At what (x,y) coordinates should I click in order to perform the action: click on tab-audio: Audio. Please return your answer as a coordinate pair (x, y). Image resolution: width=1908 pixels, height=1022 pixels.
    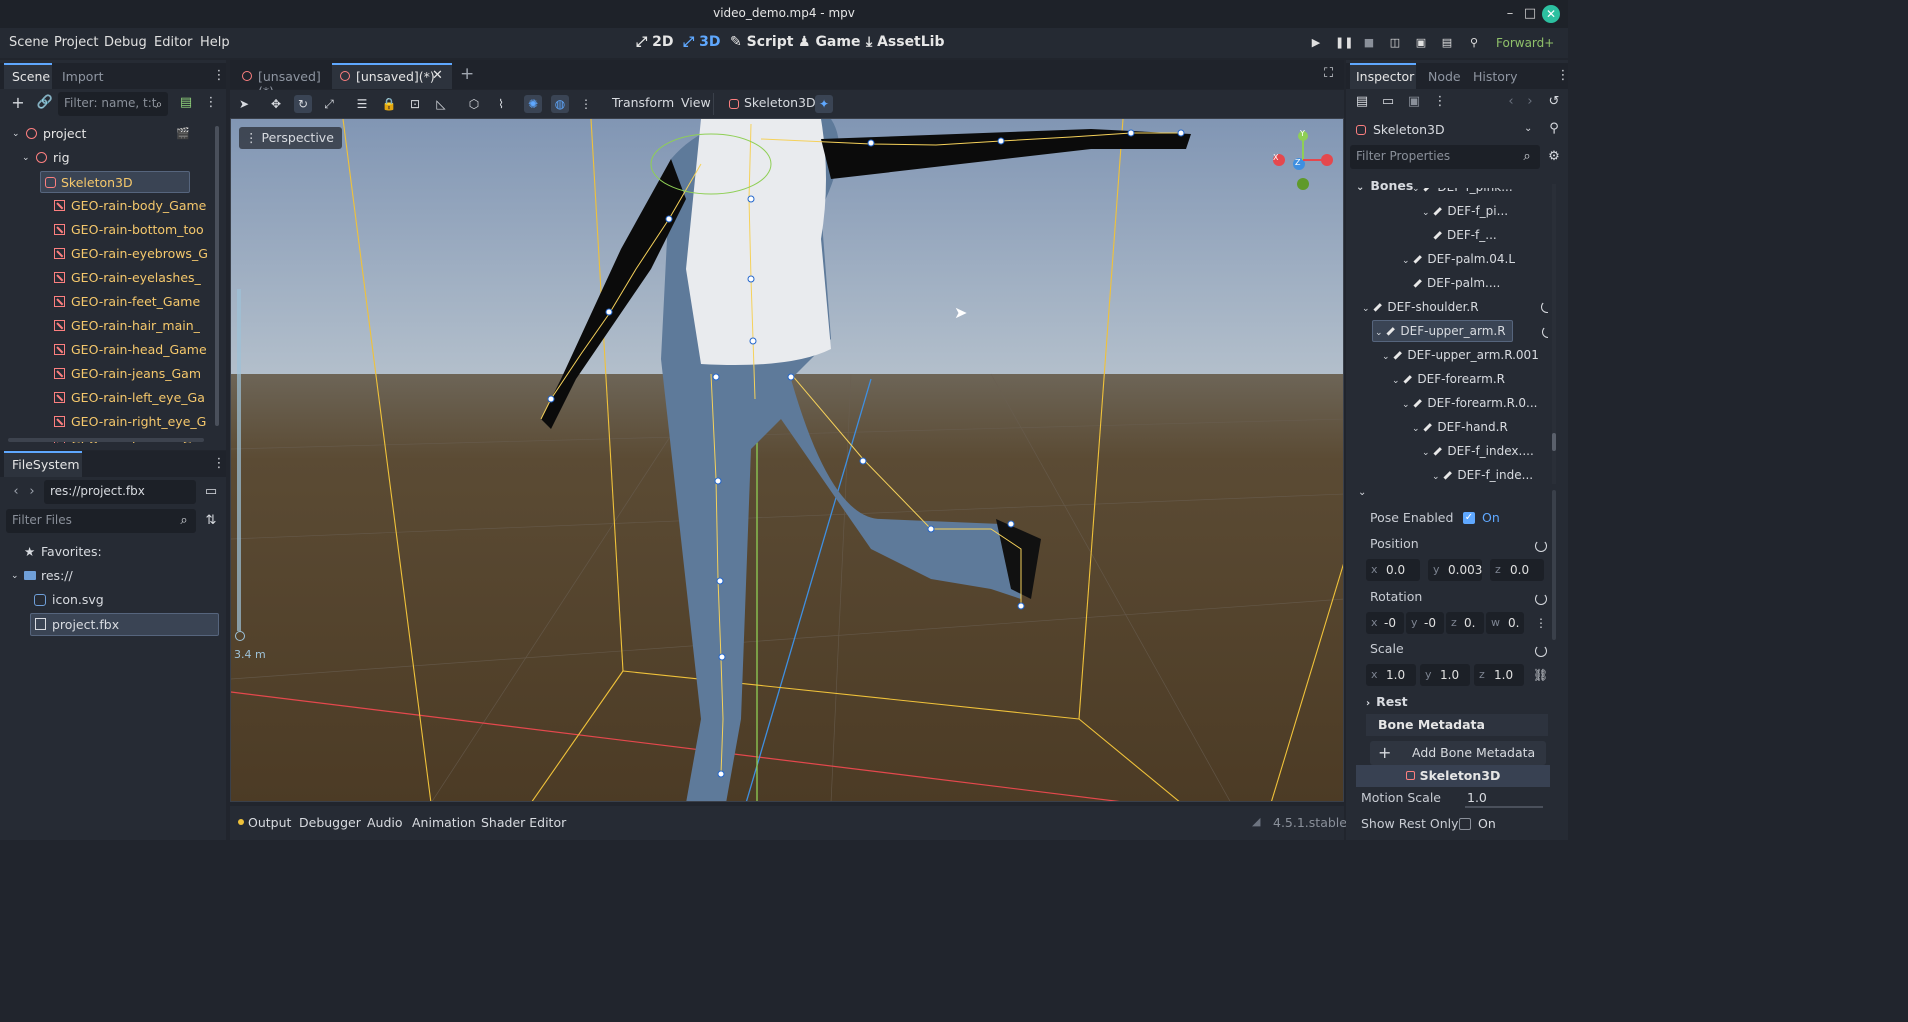
    Looking at the image, I should click on (385, 822).